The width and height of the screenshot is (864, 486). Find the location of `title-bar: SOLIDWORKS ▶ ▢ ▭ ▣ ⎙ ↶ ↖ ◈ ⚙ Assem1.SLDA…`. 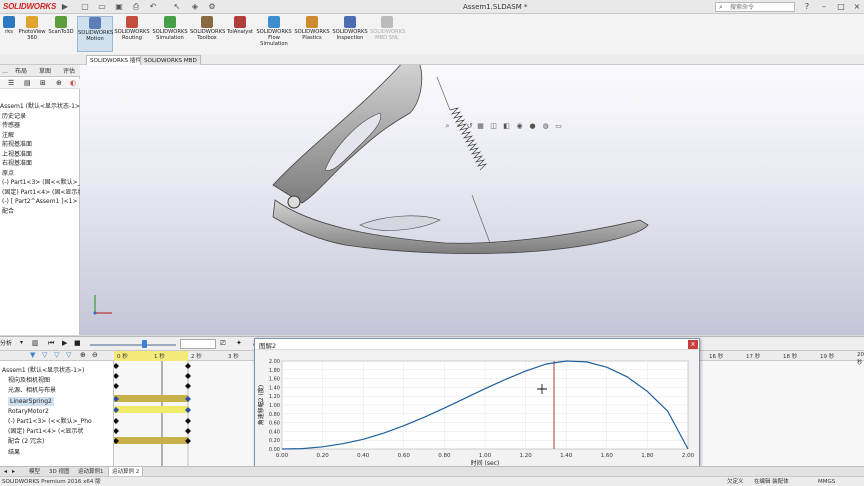

title-bar: SOLIDWORKS ▶ ▢ ▭ ▣ ⎙ ↶ ↖ ◈ ⚙ Assem1.SLDA… is located at coordinates (432, 7).